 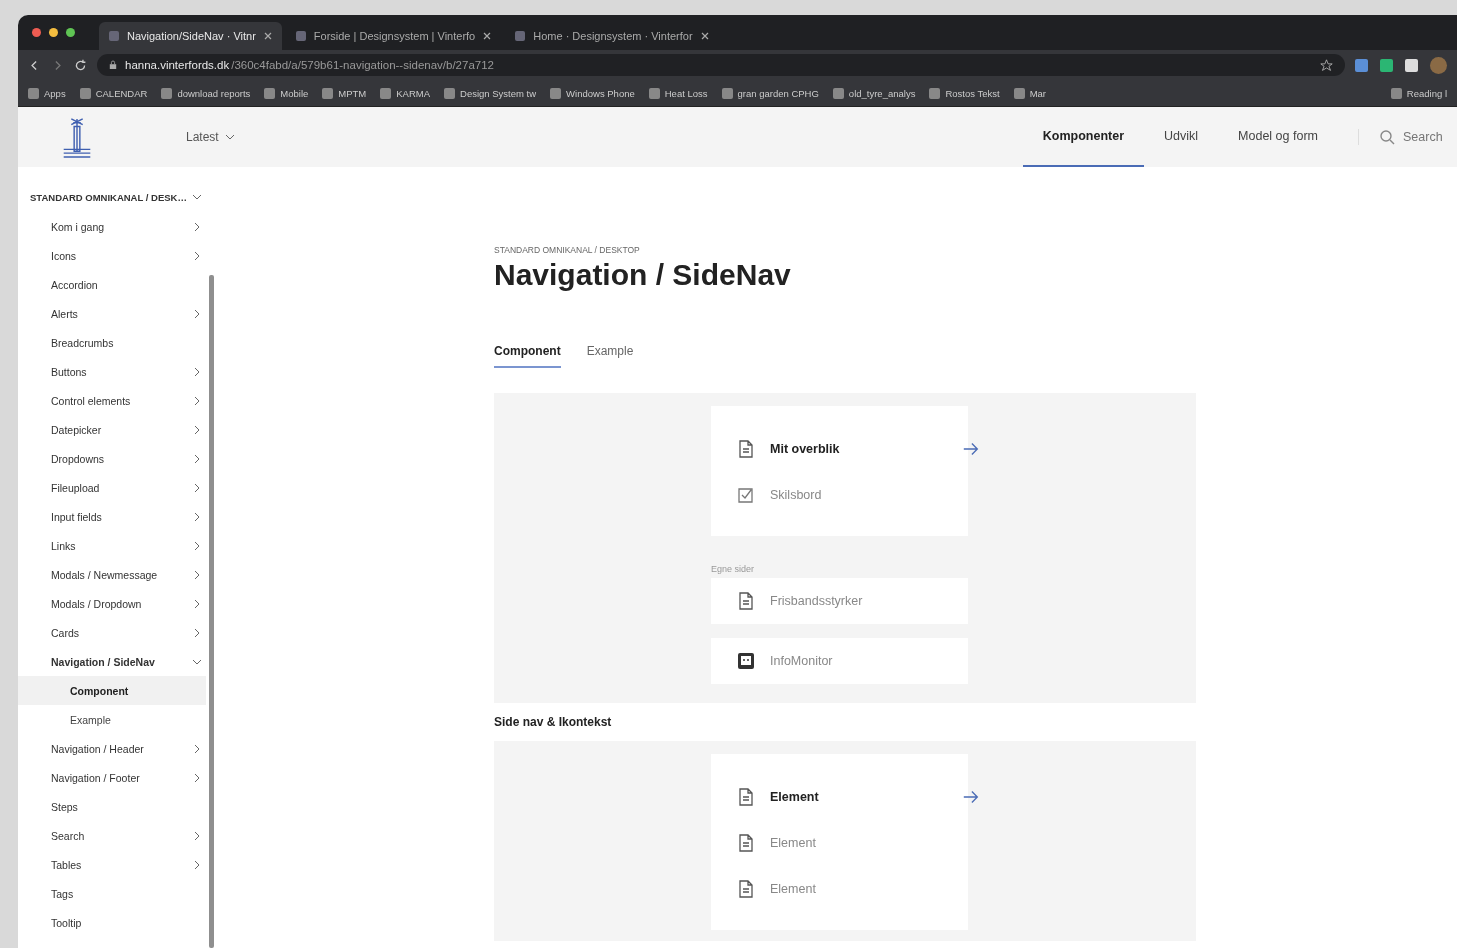 What do you see at coordinates (117, 313) in the screenshot?
I see `sidebar-item: Alerts` at bounding box center [117, 313].